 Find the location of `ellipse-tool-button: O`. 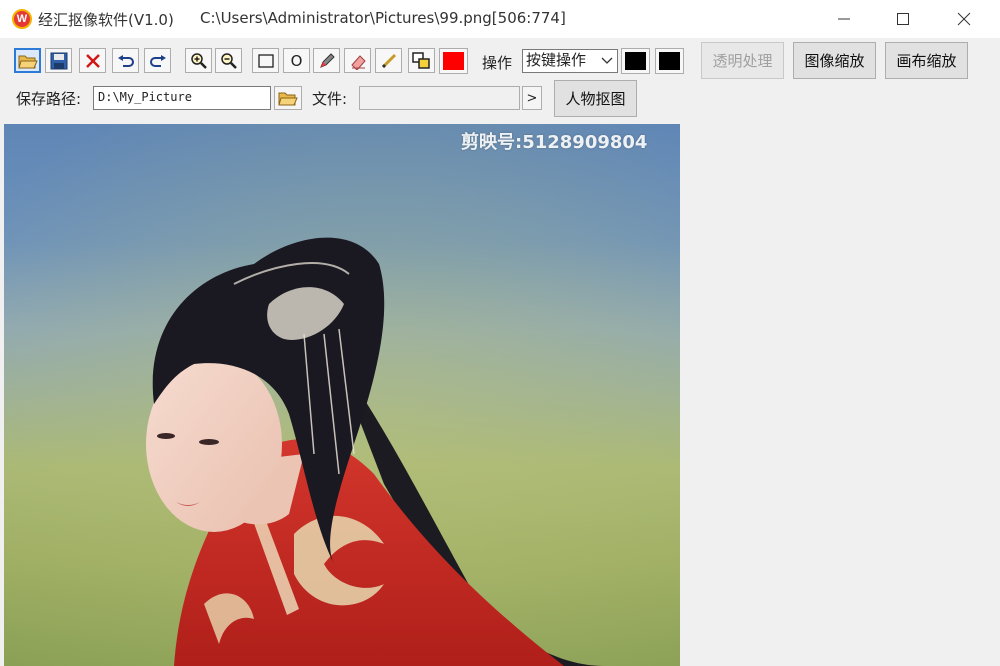

ellipse-tool-button: O is located at coordinates (296, 60).